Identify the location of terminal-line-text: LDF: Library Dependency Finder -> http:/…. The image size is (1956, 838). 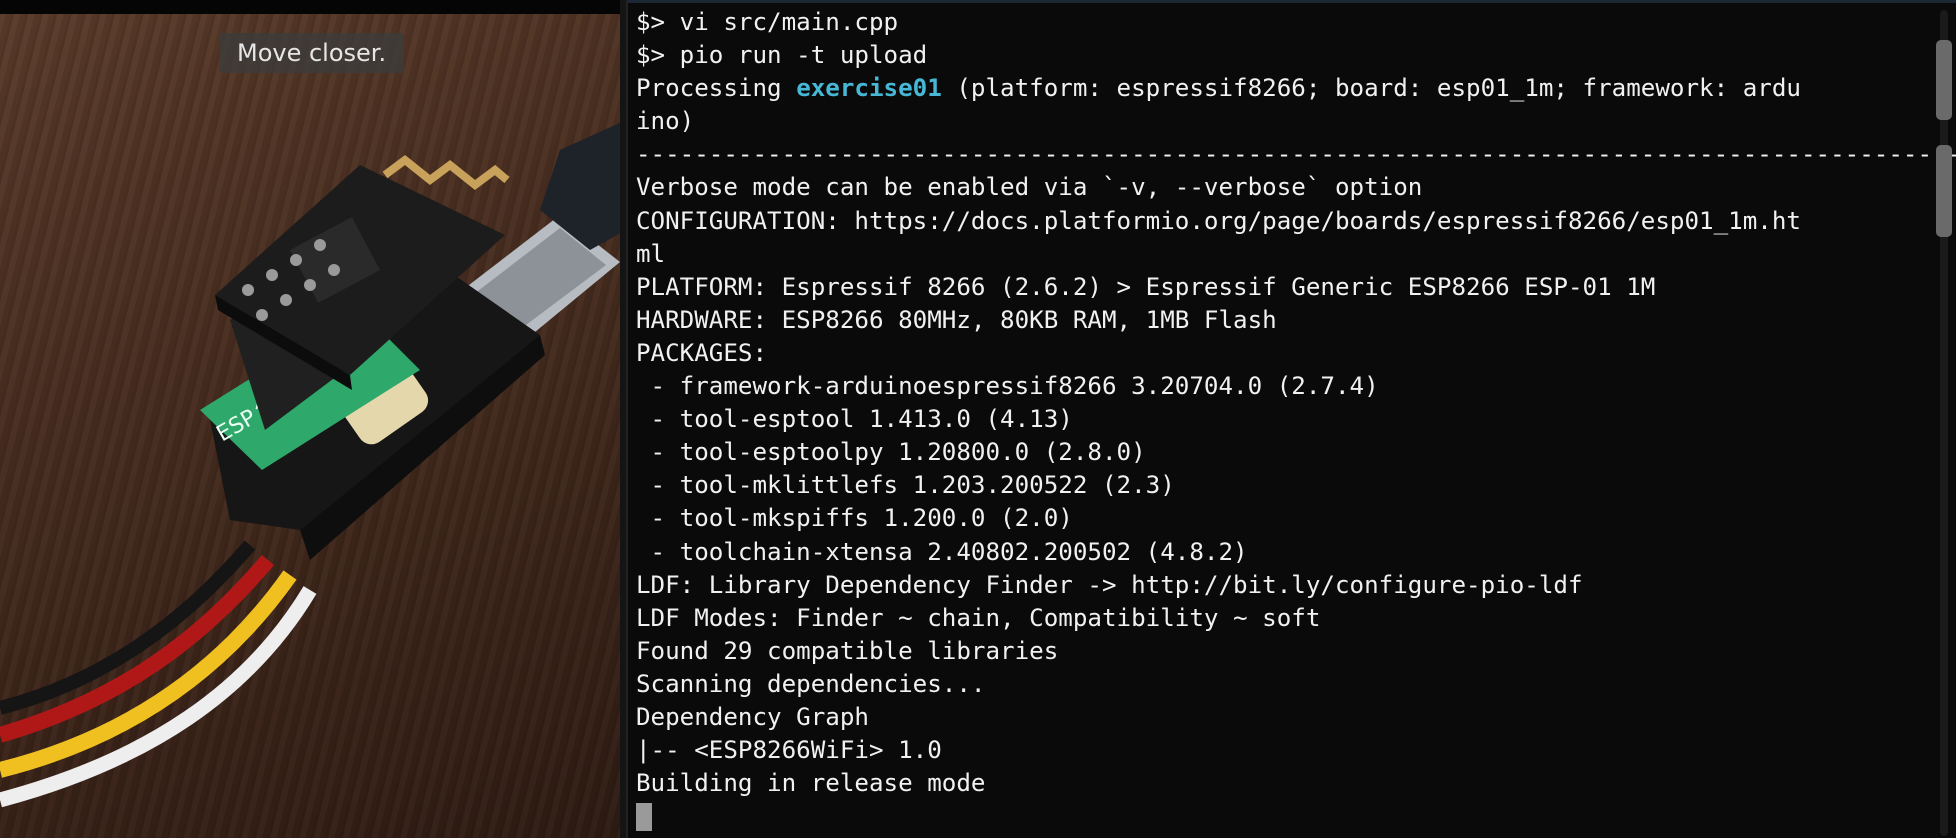
(1109, 584).